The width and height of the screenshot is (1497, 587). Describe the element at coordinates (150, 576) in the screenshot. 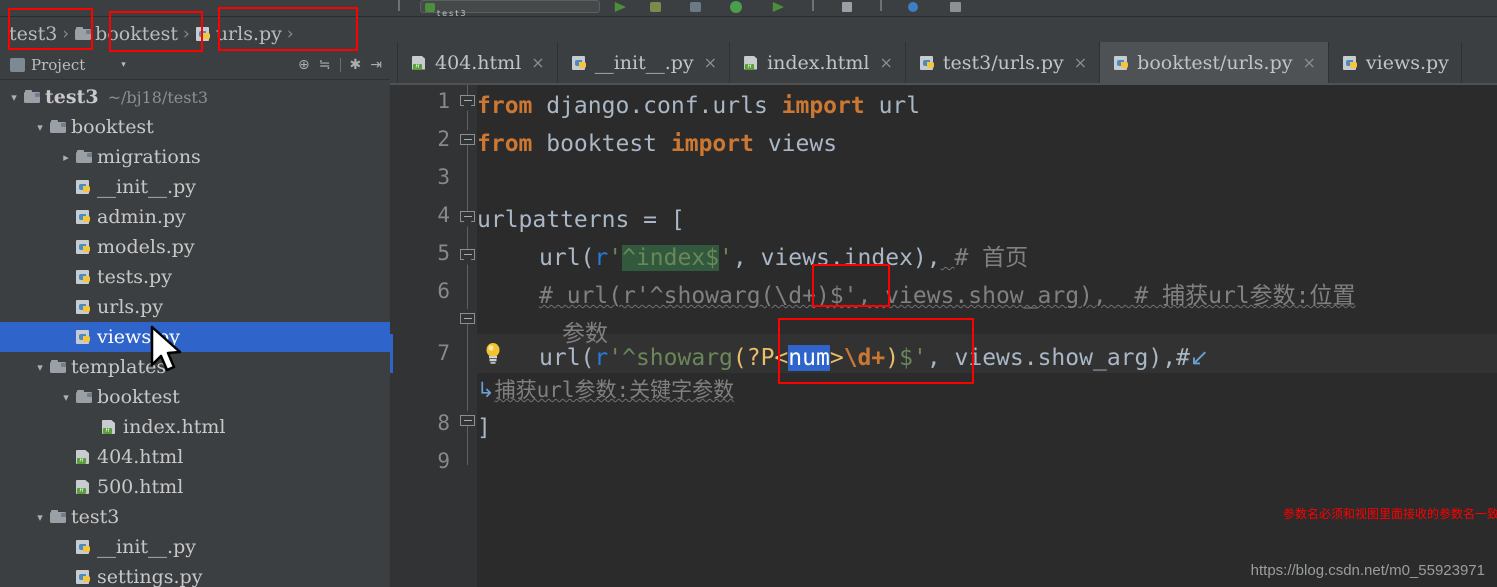

I see `tree-item-label: settings.py` at that location.